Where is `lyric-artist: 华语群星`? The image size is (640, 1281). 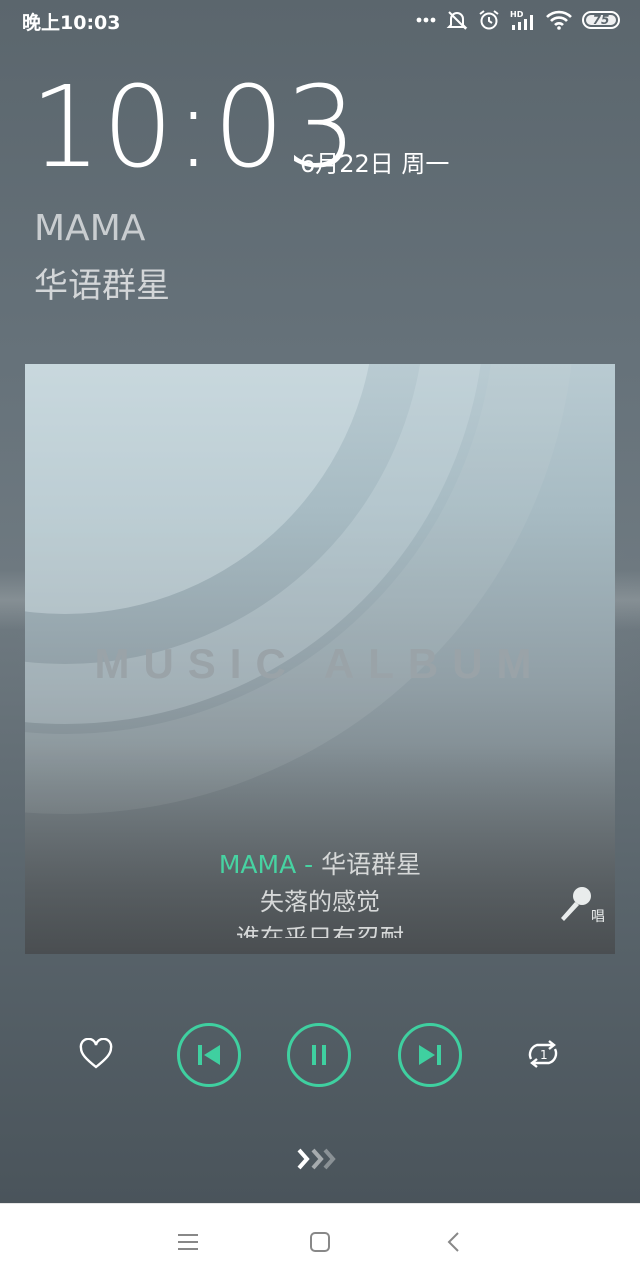 lyric-artist: 华语群星 is located at coordinates (371, 864).